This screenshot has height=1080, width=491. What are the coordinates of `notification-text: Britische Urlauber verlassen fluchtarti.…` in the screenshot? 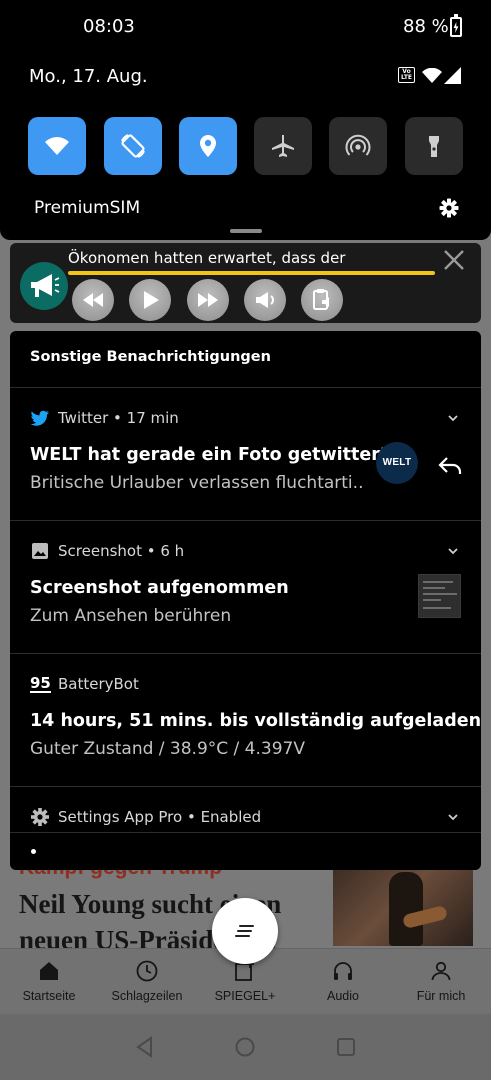 It's located at (197, 483).